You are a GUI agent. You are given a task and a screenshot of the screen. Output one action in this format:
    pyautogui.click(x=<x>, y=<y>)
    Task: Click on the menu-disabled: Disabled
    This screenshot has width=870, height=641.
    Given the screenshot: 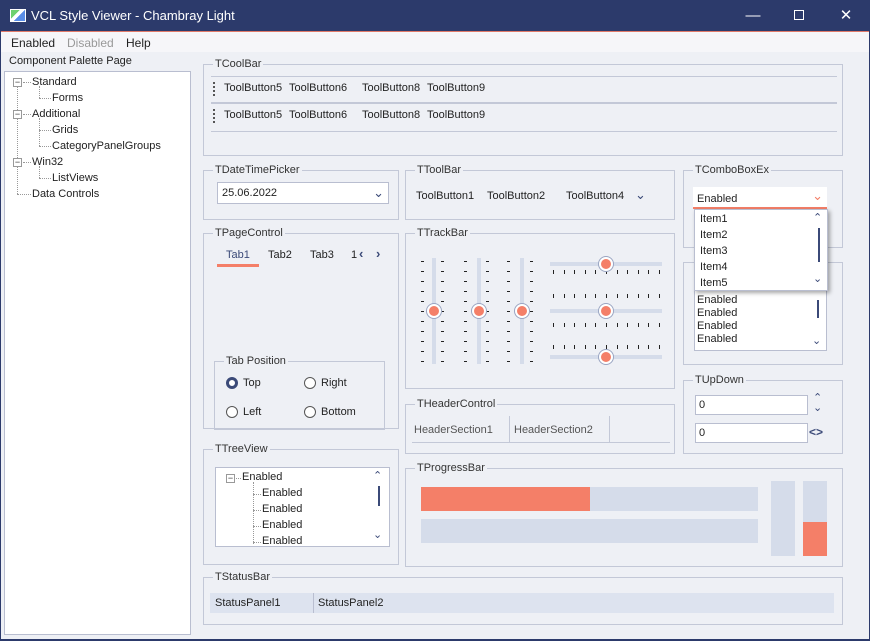 What is the action you would take?
    pyautogui.click(x=90, y=43)
    